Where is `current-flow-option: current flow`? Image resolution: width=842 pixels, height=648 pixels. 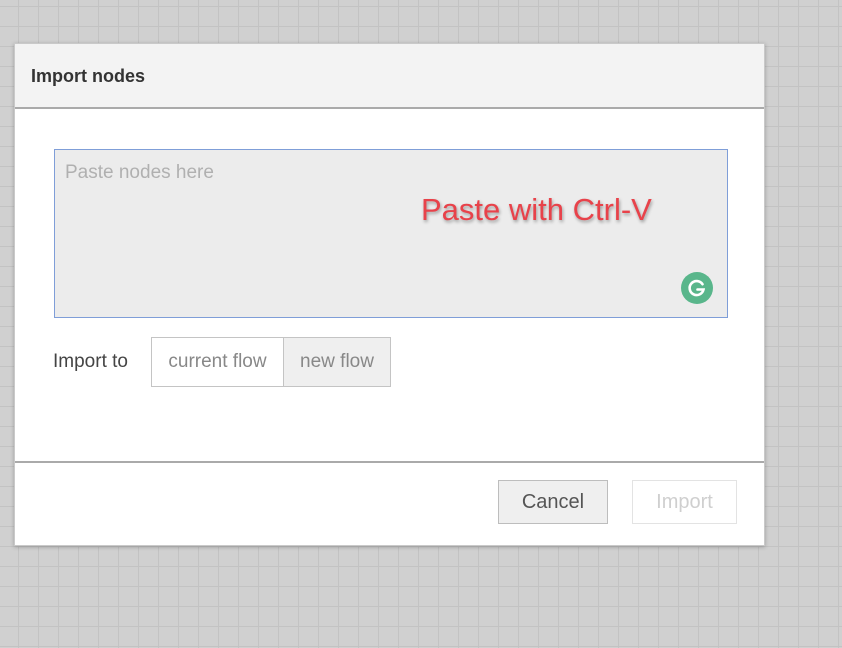
current-flow-option: current flow is located at coordinates (218, 362).